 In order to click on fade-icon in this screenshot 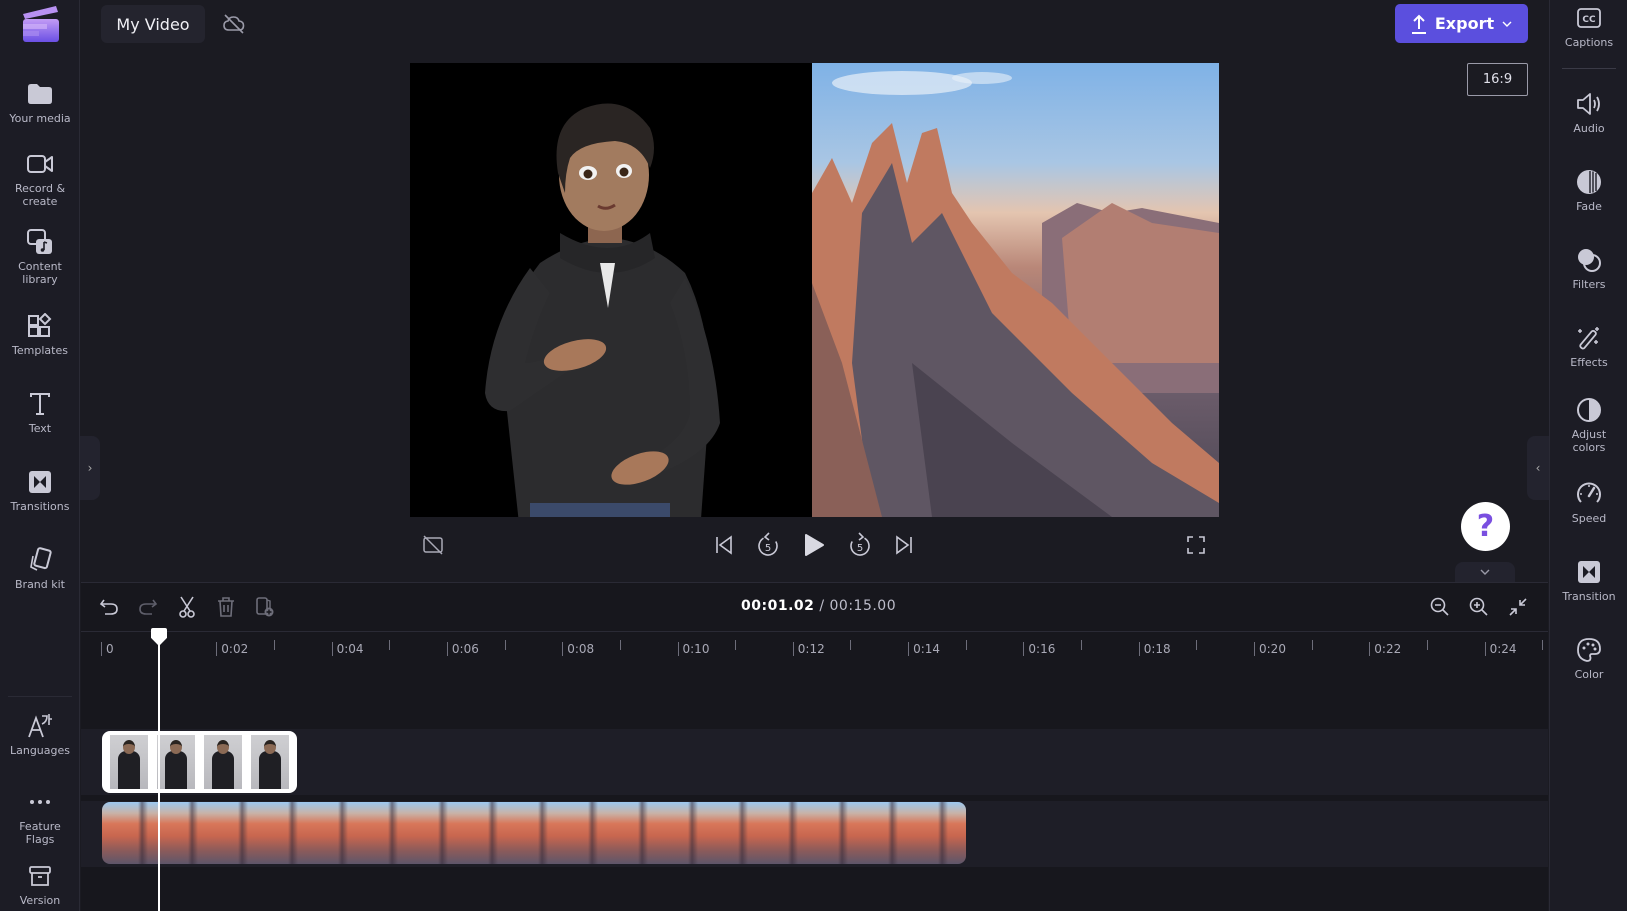, I will do `click(1589, 182)`.